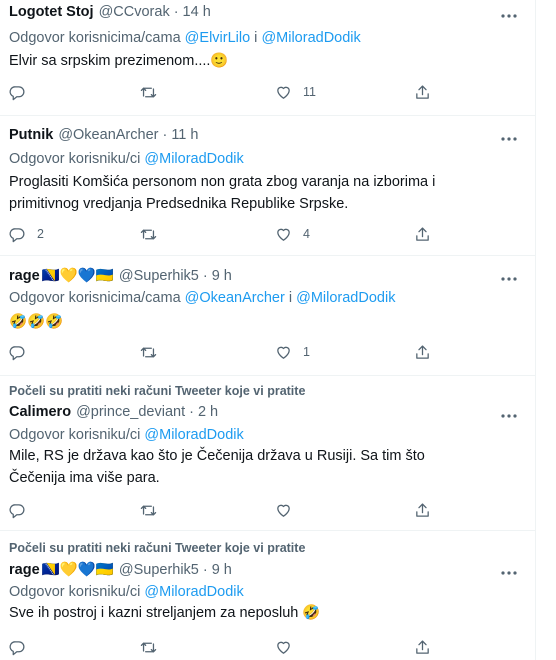 Image resolution: width=556 pixels, height=660 pixels. I want to click on reply-button: 2, so click(26, 234).